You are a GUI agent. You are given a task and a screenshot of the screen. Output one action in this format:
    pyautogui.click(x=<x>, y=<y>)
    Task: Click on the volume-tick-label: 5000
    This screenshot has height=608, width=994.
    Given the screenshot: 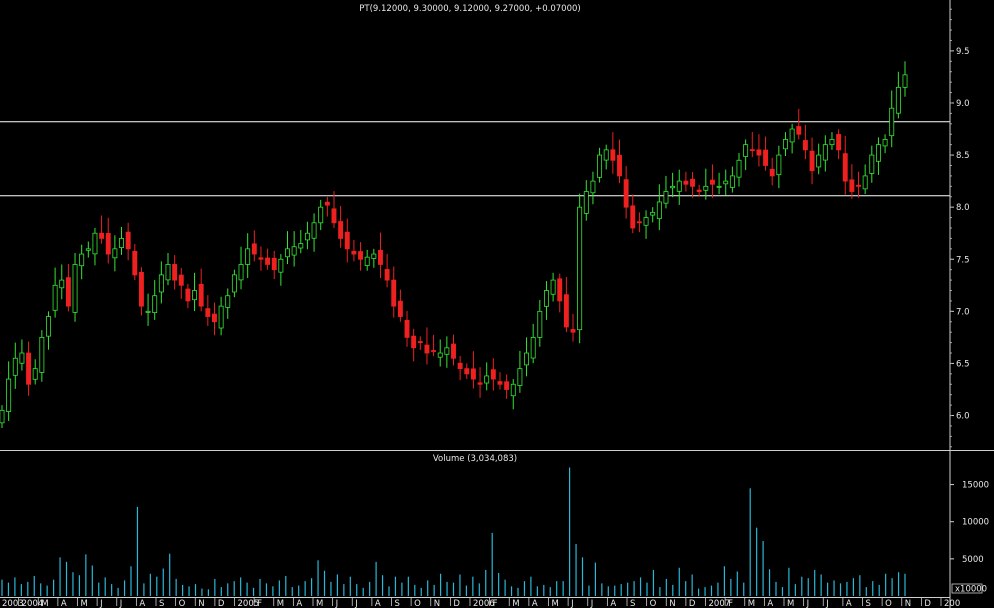 What is the action you would take?
    pyautogui.click(x=973, y=560)
    